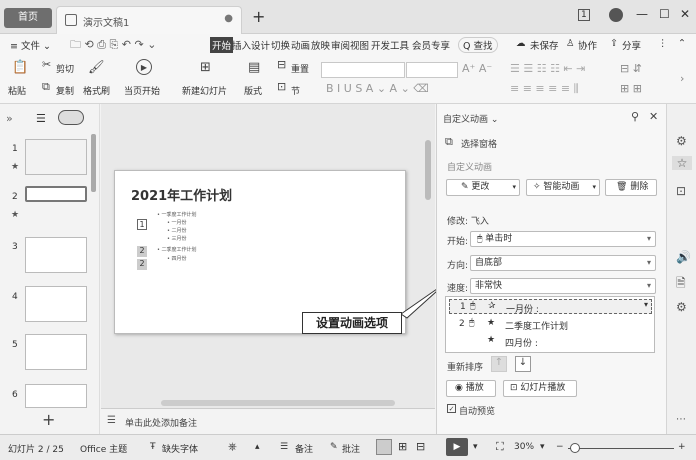  I want to click on text-direction-icons: ⊟ ⇵, so click(631, 68).